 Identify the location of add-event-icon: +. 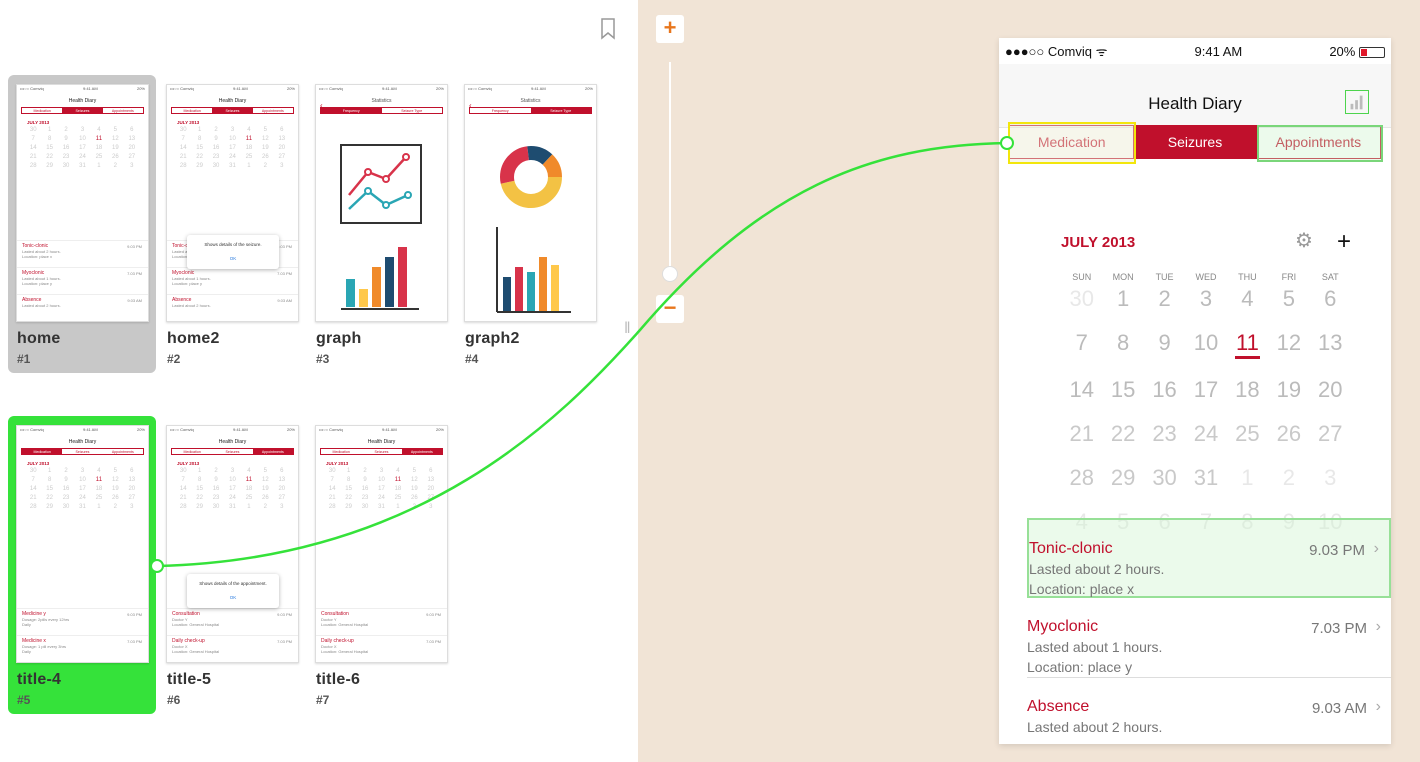
(1344, 242).